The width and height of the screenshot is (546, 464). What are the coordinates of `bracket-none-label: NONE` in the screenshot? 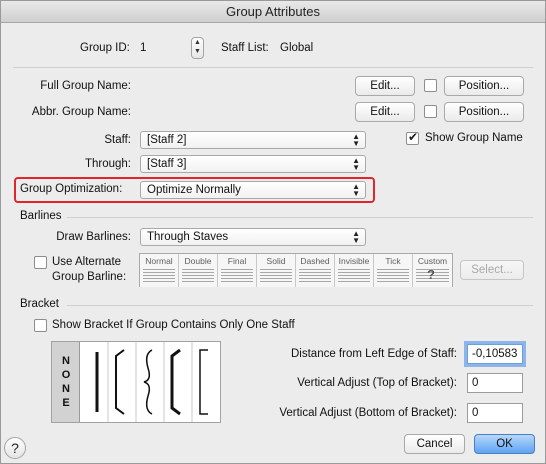 It's located at (66, 382).